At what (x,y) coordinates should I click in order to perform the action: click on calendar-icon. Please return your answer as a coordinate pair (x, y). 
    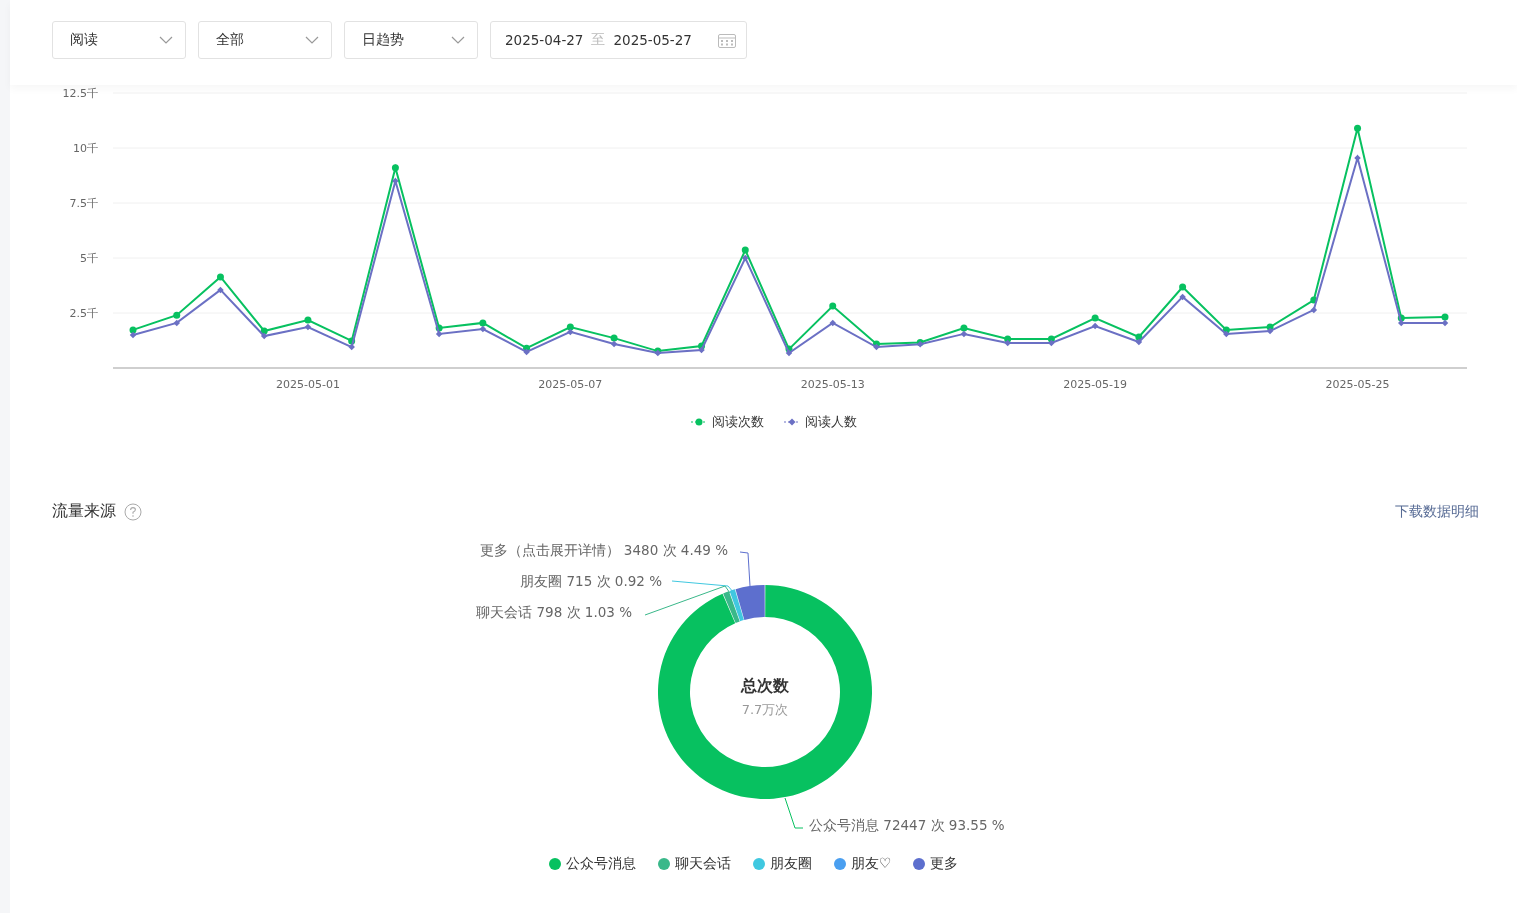
    Looking at the image, I should click on (727, 40).